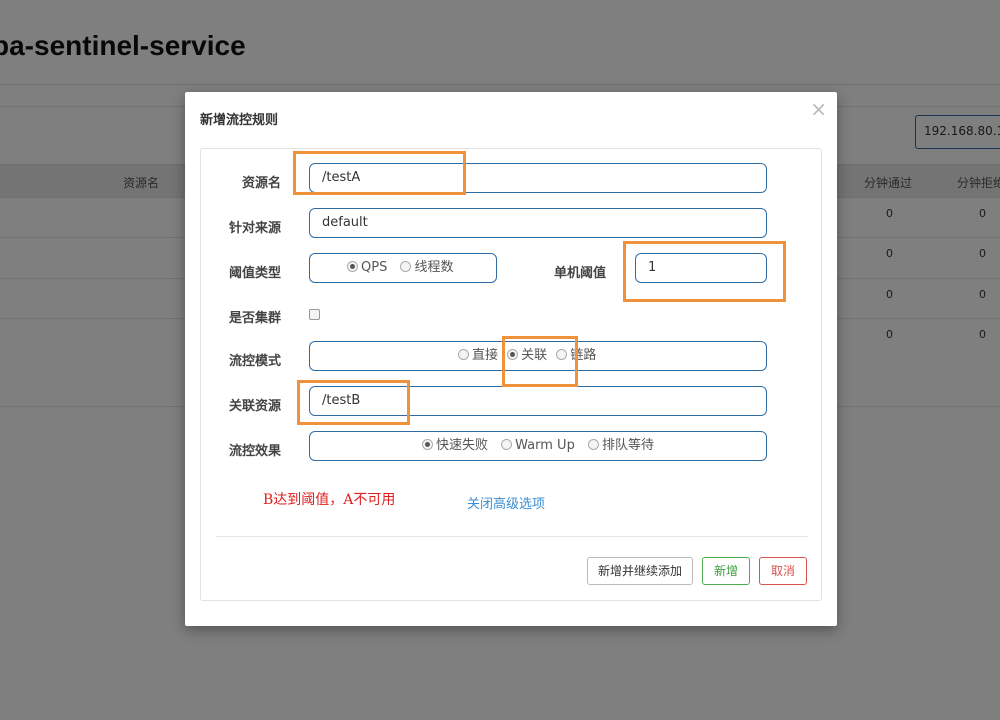 The image size is (1000, 720). I want to click on control-behavior-option-warm-up: Warm Up, so click(538, 446).